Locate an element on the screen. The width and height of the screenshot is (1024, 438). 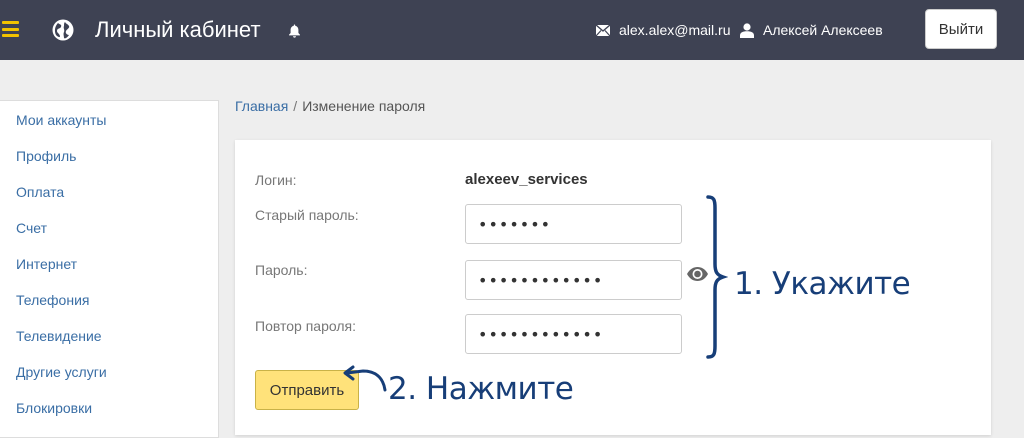
old-password-label: Старый пароль: is located at coordinates (307, 215).